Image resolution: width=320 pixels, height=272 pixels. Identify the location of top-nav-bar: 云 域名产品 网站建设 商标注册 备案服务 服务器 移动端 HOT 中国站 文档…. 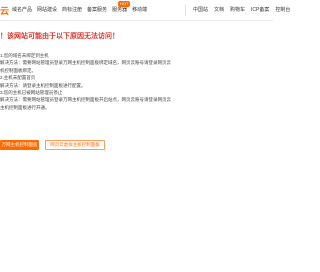
(145, 10).